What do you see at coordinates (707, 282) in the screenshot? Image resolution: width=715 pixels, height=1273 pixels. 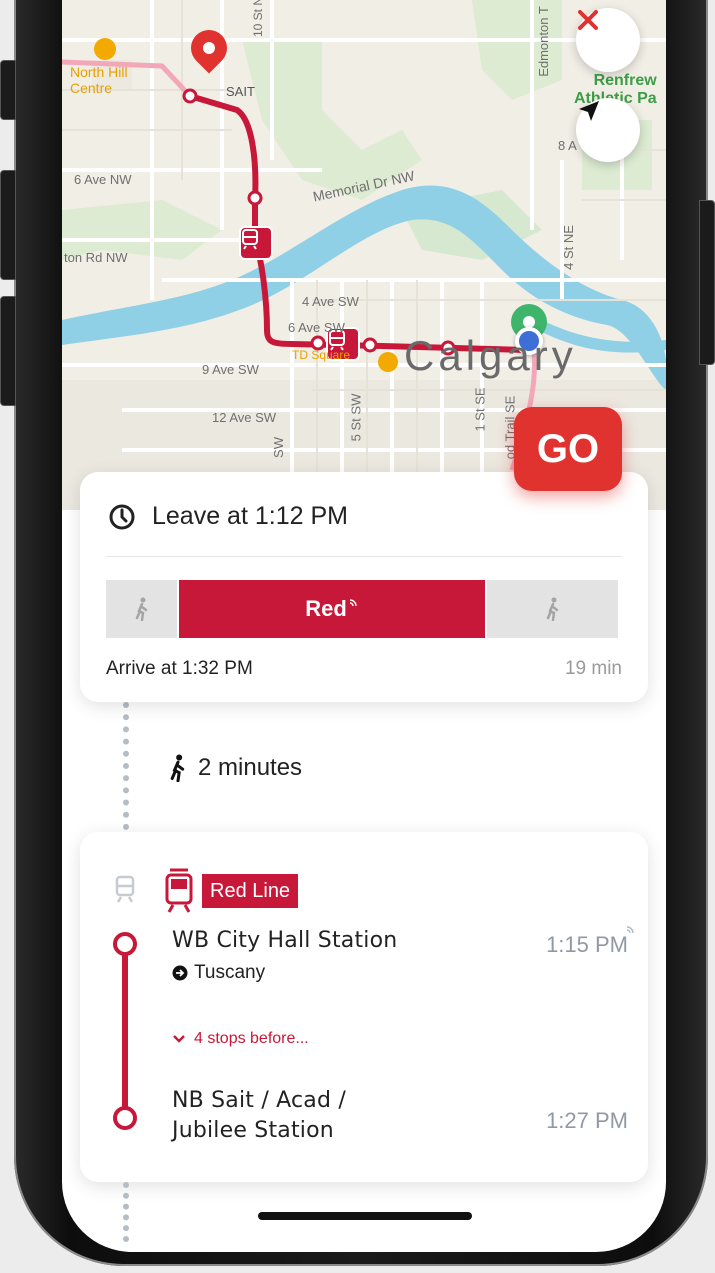 I see `phone-power-button` at bounding box center [707, 282].